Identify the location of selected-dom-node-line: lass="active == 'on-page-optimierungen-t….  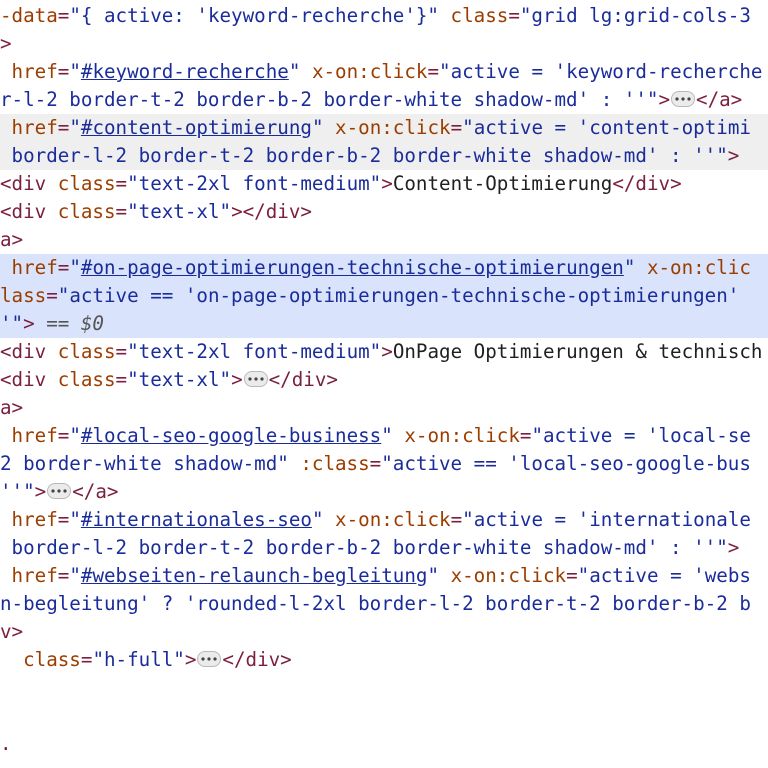
(384, 296).